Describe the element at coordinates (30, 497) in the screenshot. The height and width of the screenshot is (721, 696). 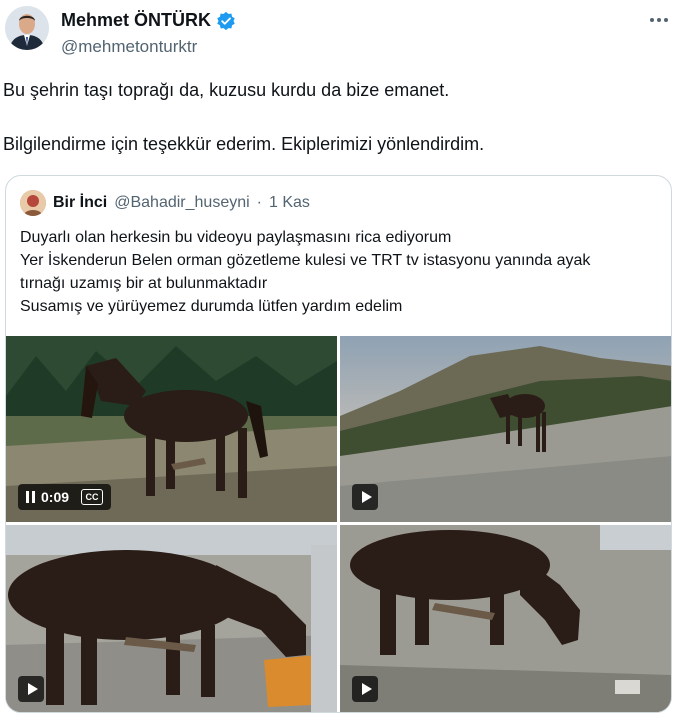
I see `pause-icon` at that location.